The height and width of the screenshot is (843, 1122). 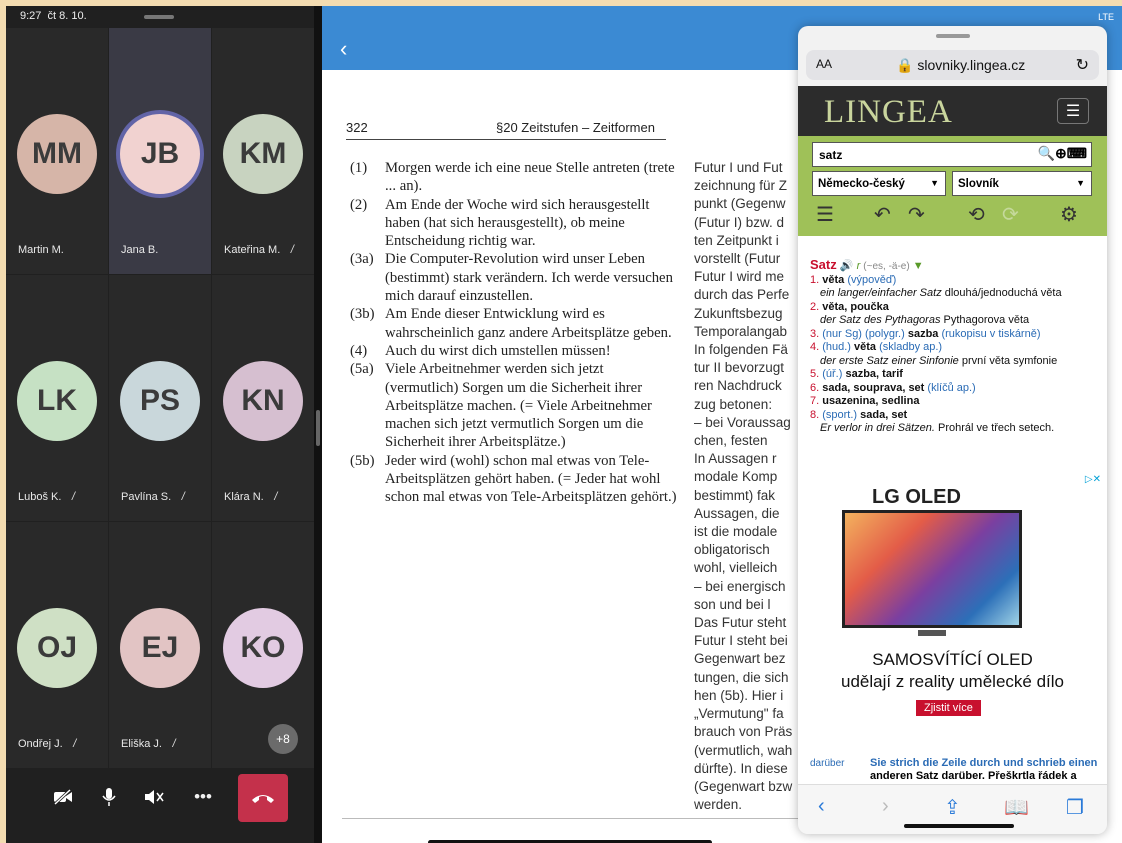 What do you see at coordinates (952, 681) in the screenshot?
I see `ad-subheadline: udělají z reality umělecké dílo` at bounding box center [952, 681].